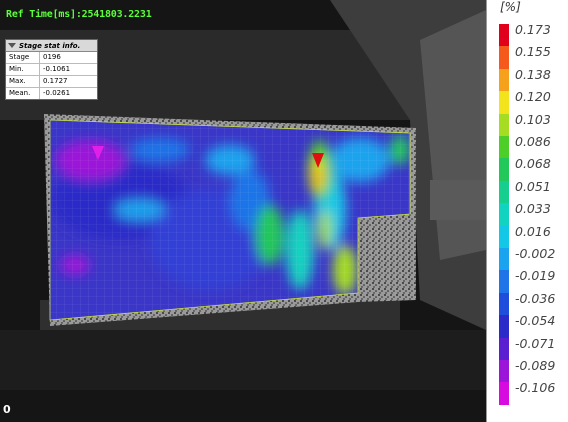  I want to click on legend-tick-label: 0.120, so click(533, 97).